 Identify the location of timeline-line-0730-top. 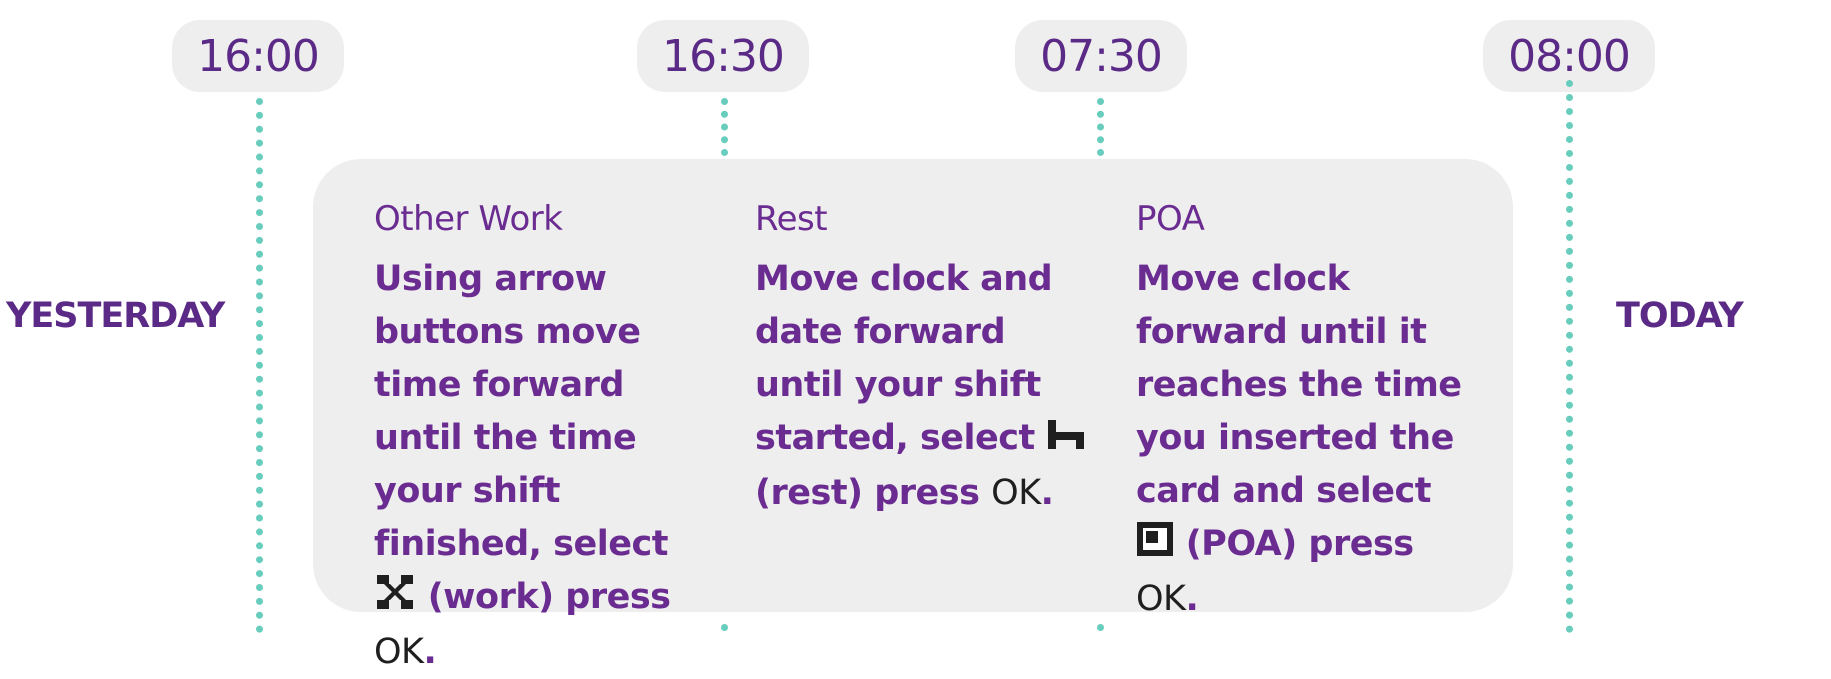
(1100, 127).